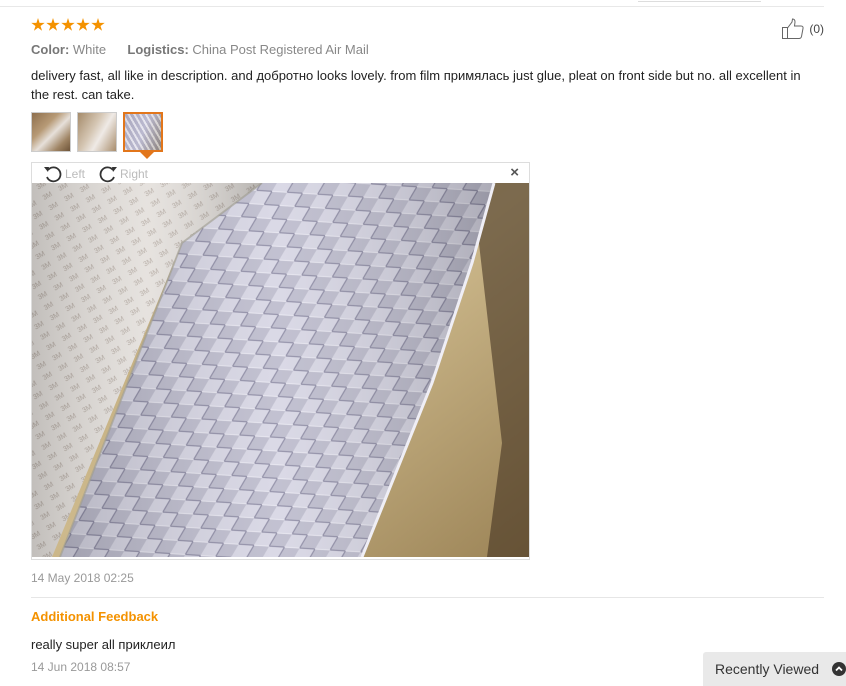 This screenshot has width=846, height=686. What do you see at coordinates (767, 669) in the screenshot?
I see `recently-viewed-label: Recently Viewed` at bounding box center [767, 669].